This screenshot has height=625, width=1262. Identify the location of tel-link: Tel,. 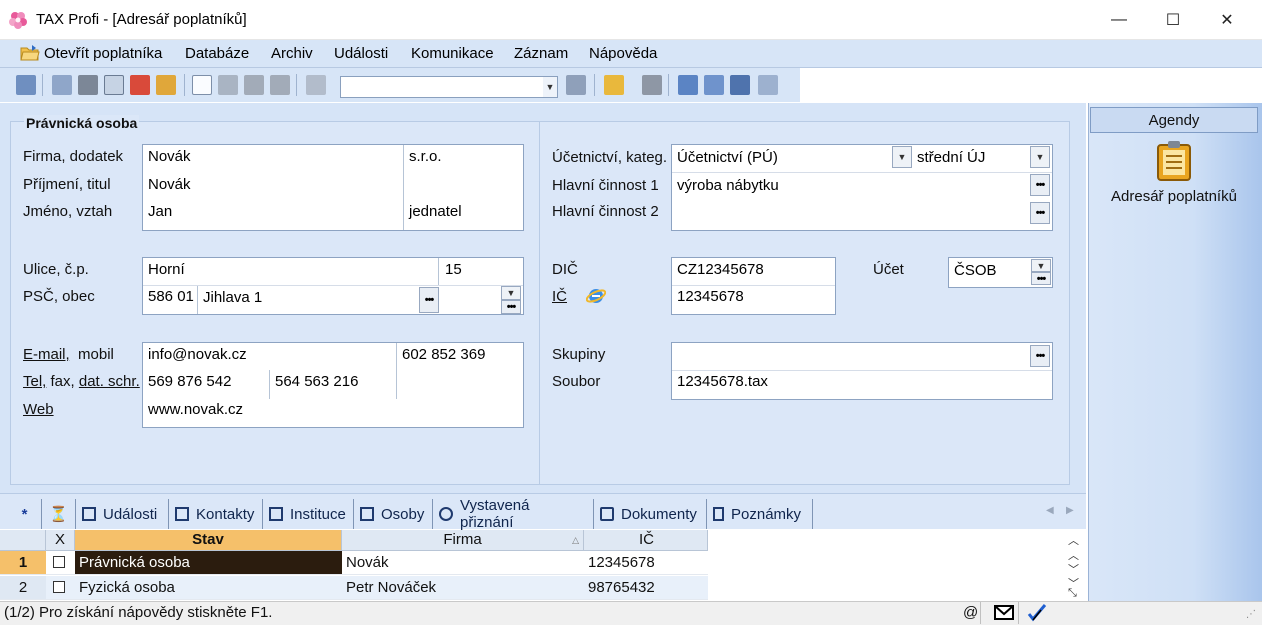
(34, 381).